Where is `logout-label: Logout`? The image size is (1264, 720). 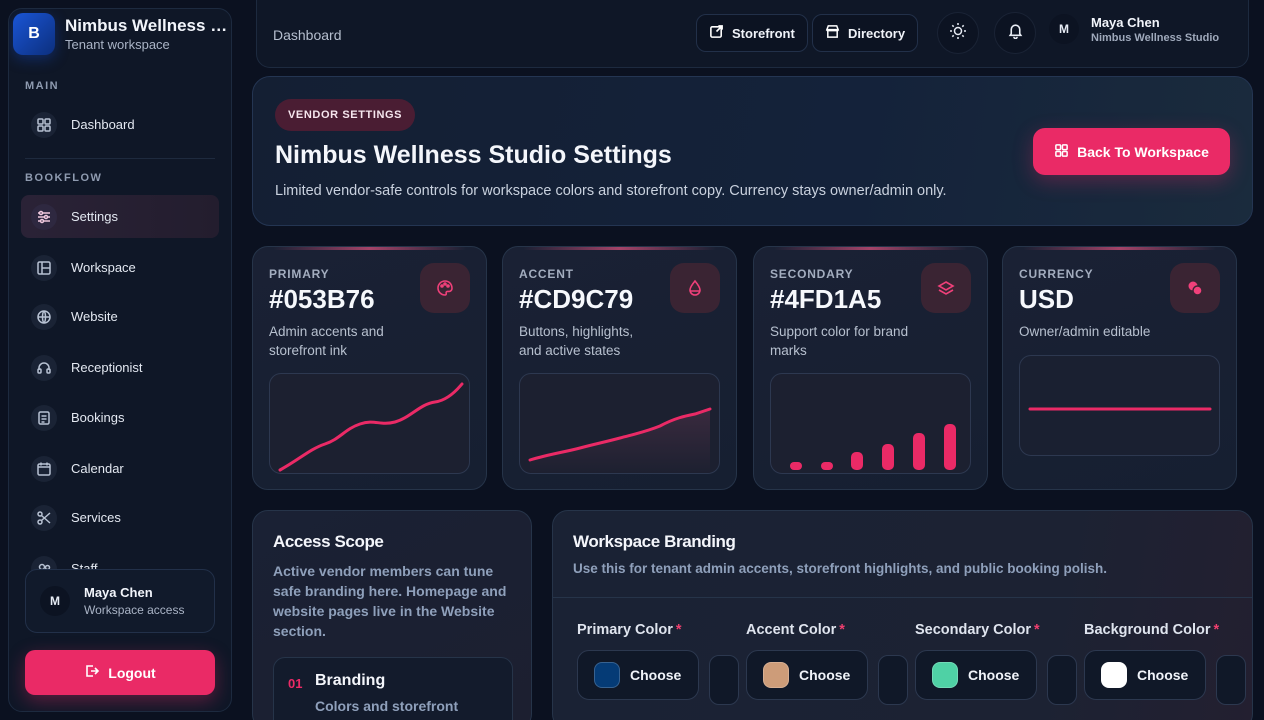
logout-label: Logout is located at coordinates (132, 672).